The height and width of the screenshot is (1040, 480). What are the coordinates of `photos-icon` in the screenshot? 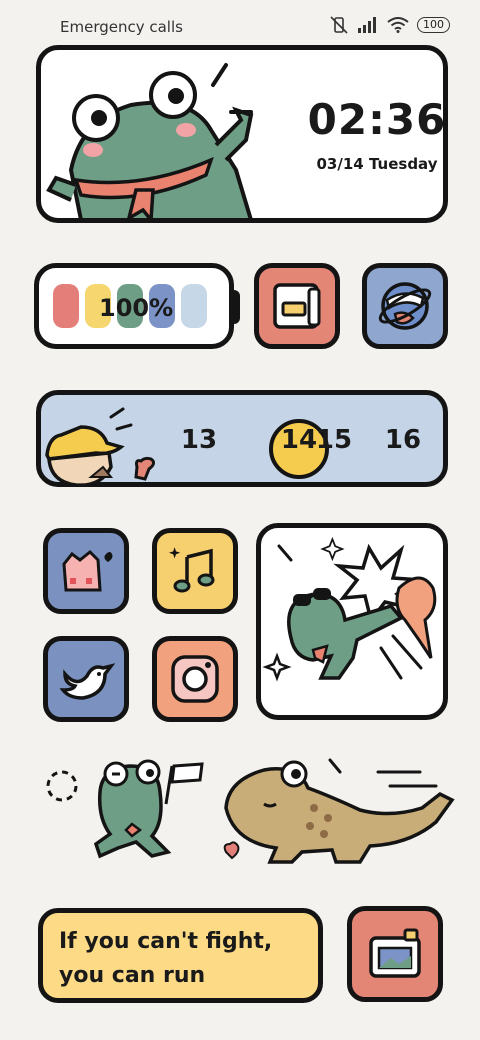 It's located at (395, 953).